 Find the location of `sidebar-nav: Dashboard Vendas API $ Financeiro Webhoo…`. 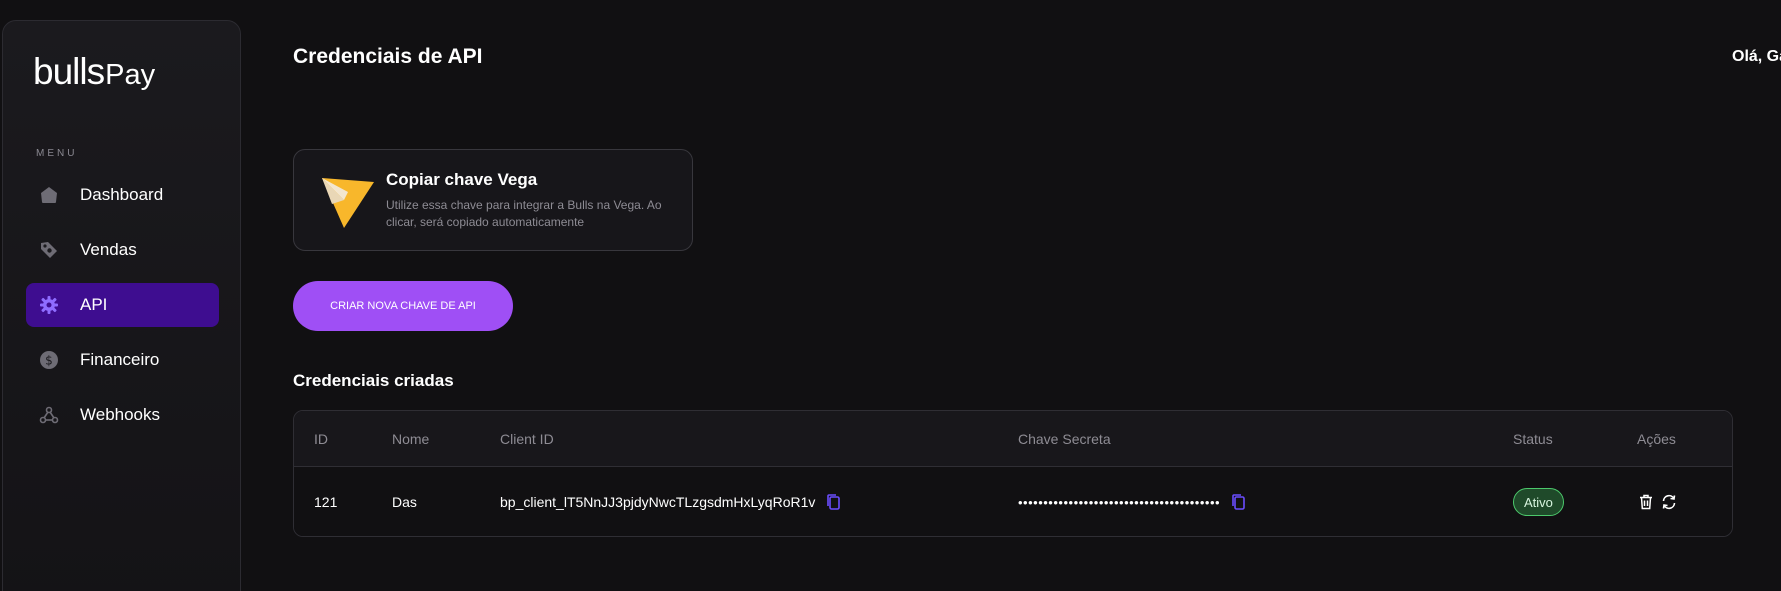

sidebar-nav: Dashboard Vendas API $ Financeiro Webhoo… is located at coordinates (122, 310).